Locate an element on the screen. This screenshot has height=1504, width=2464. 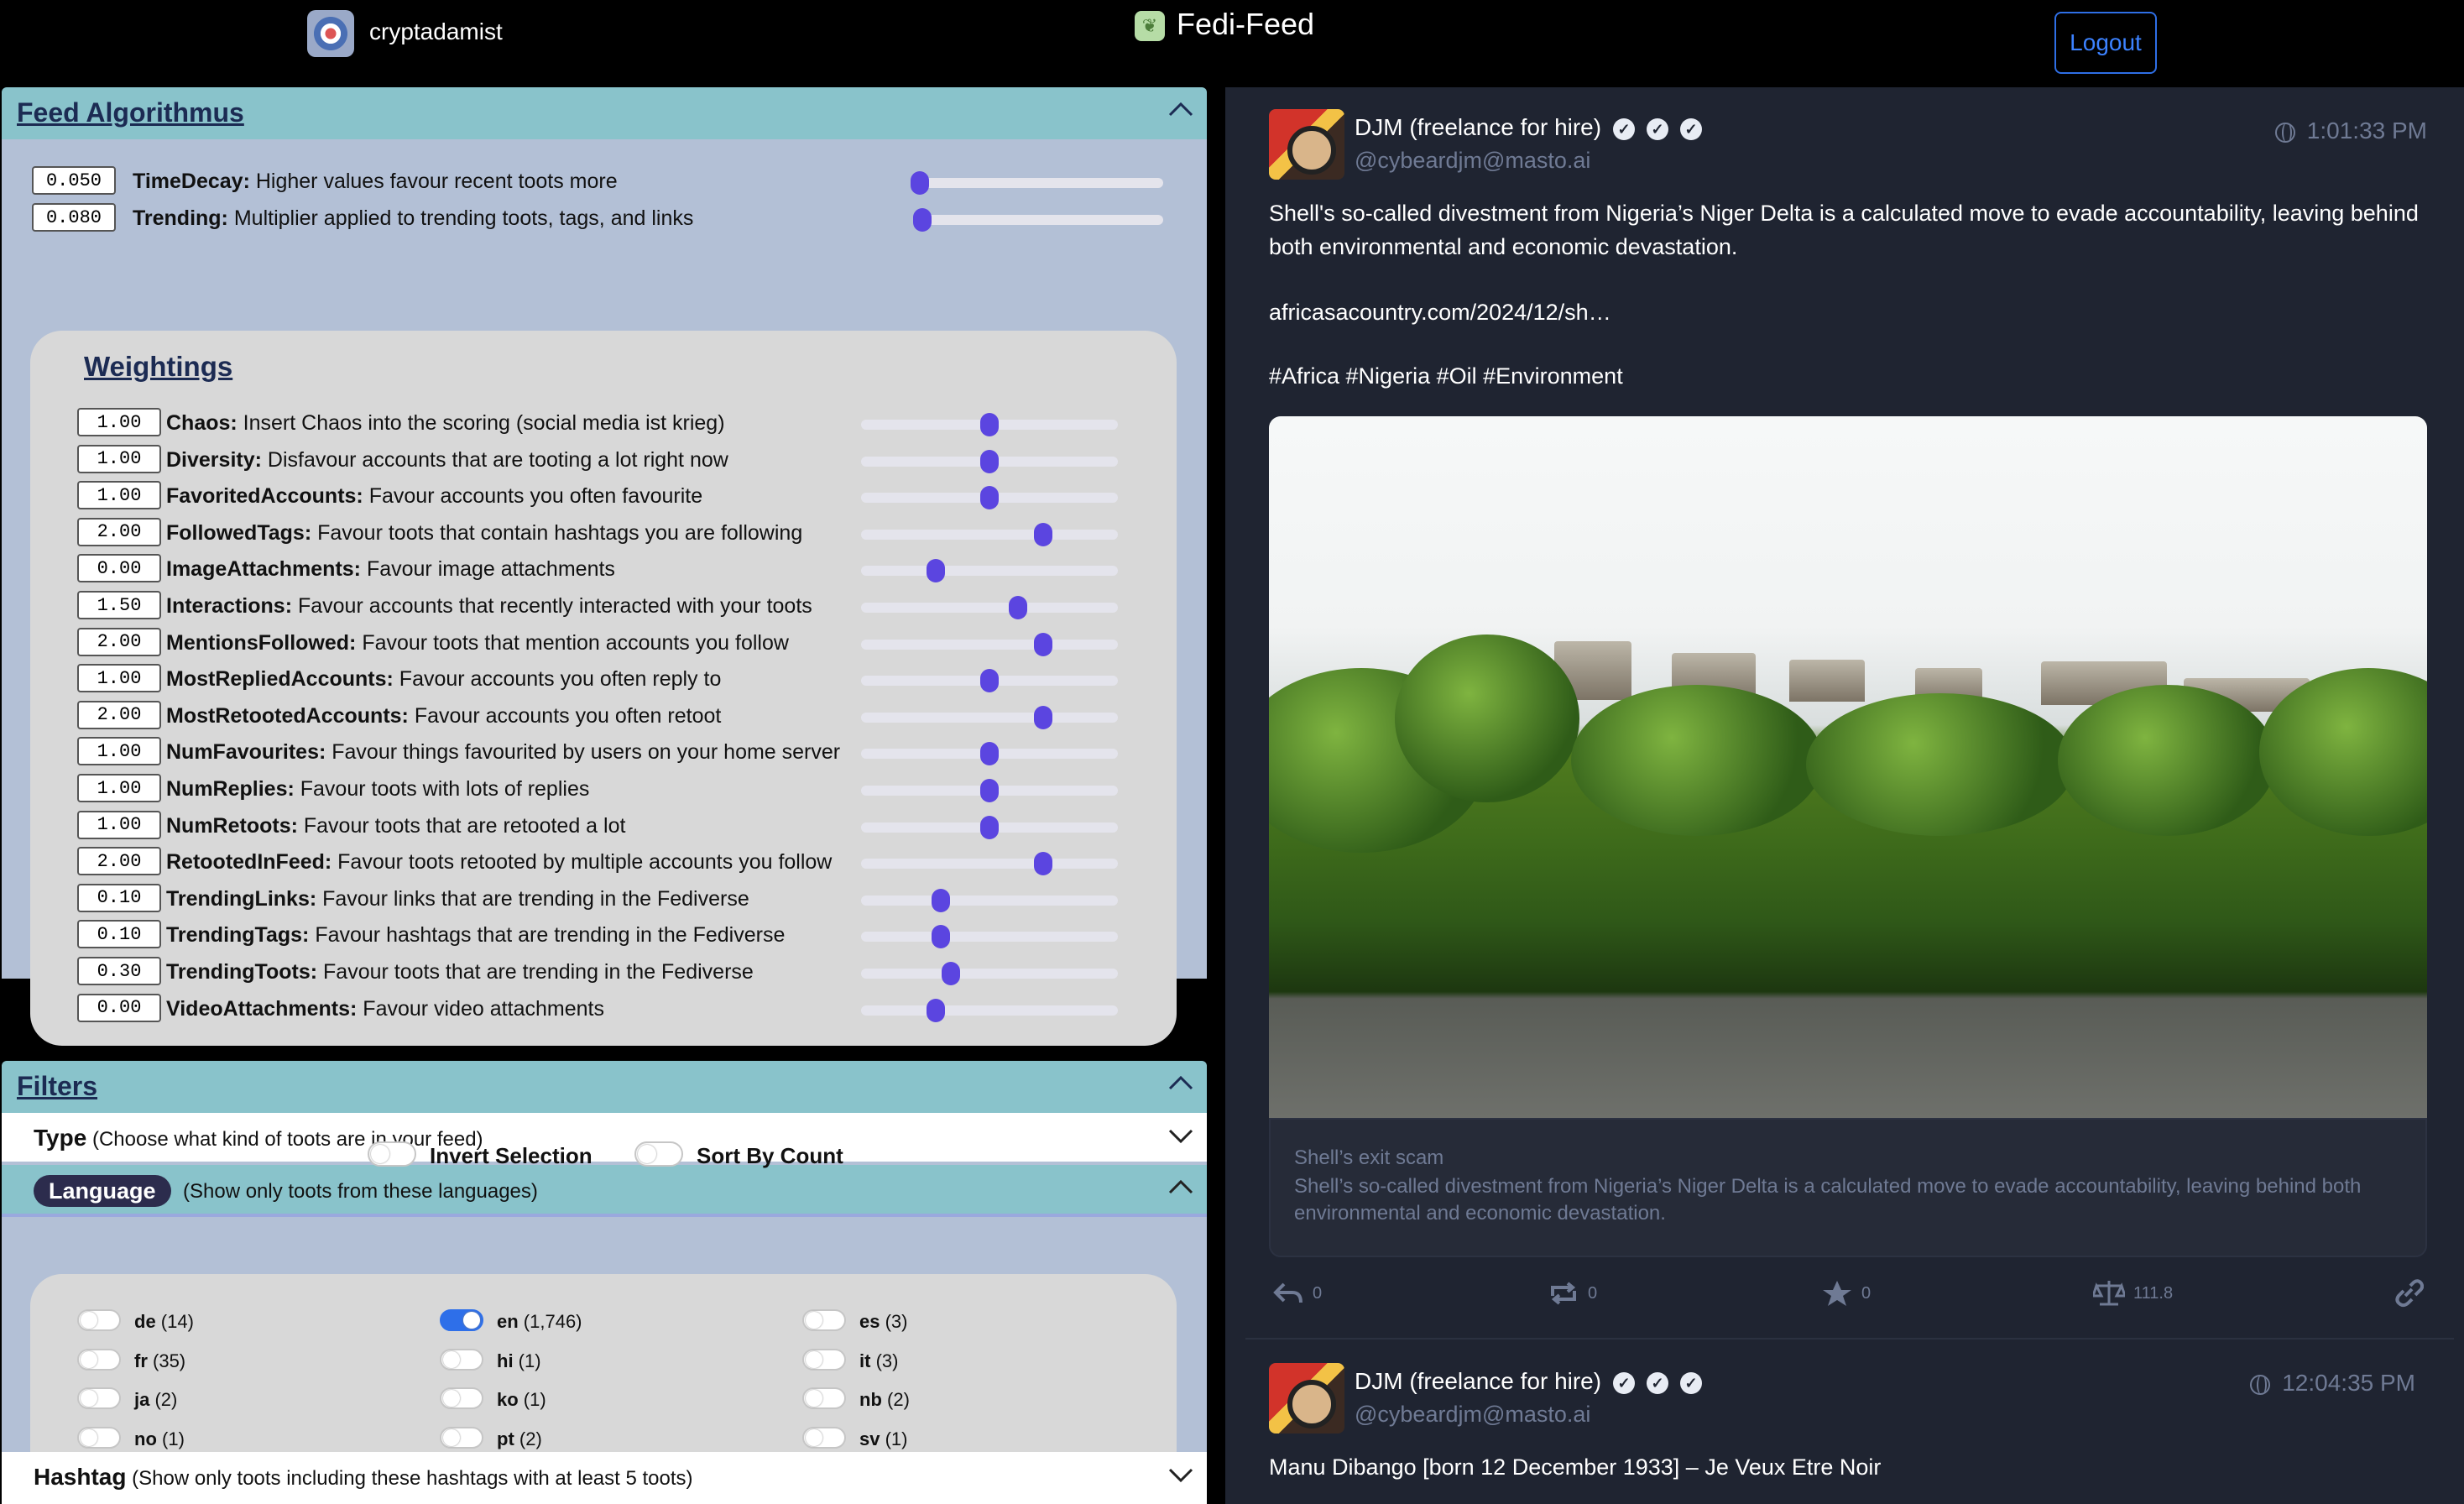
user-avatar is located at coordinates (330, 33).